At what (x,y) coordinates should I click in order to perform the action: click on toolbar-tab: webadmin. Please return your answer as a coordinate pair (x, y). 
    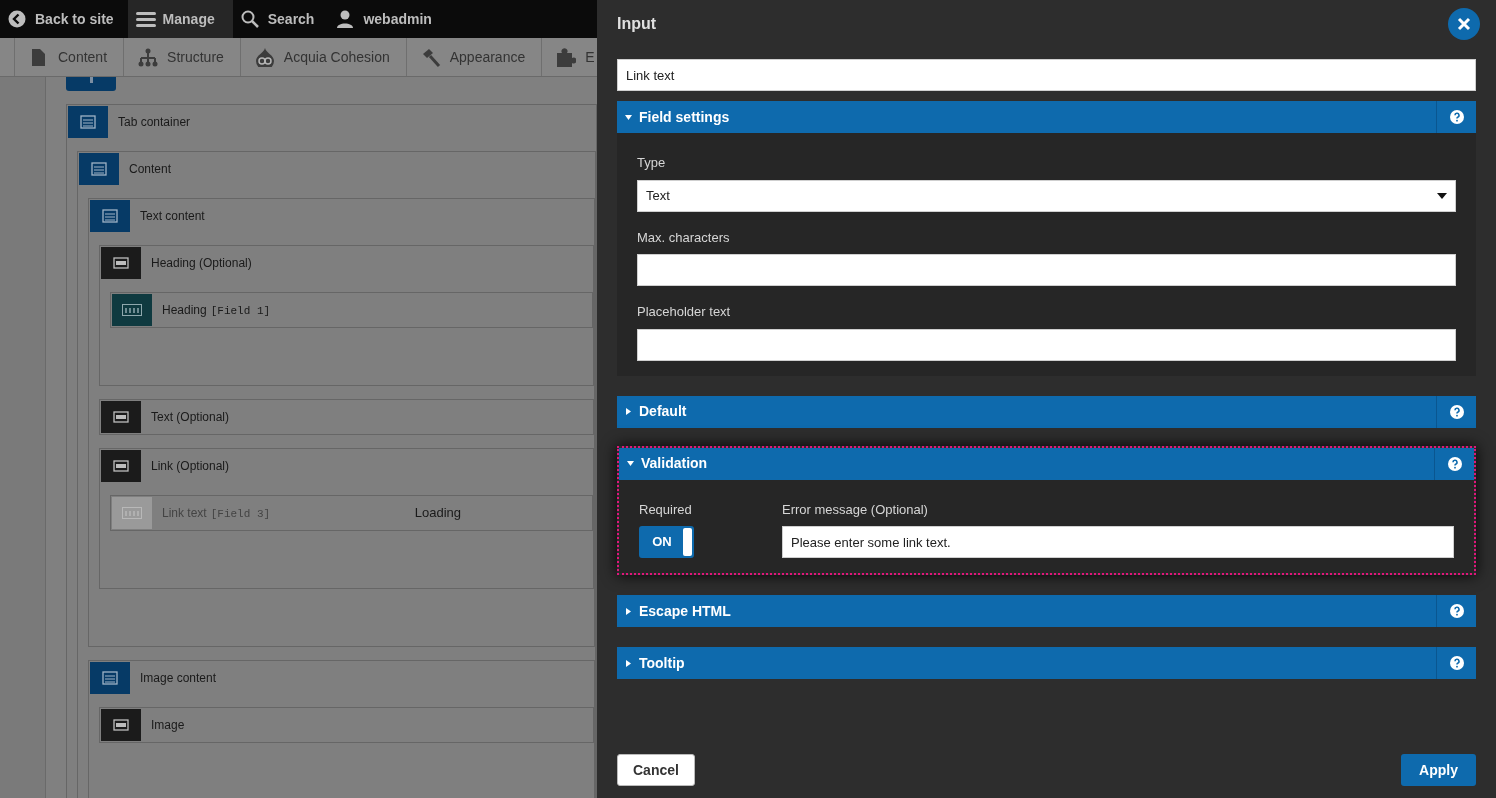
    Looking at the image, I should click on (387, 19).